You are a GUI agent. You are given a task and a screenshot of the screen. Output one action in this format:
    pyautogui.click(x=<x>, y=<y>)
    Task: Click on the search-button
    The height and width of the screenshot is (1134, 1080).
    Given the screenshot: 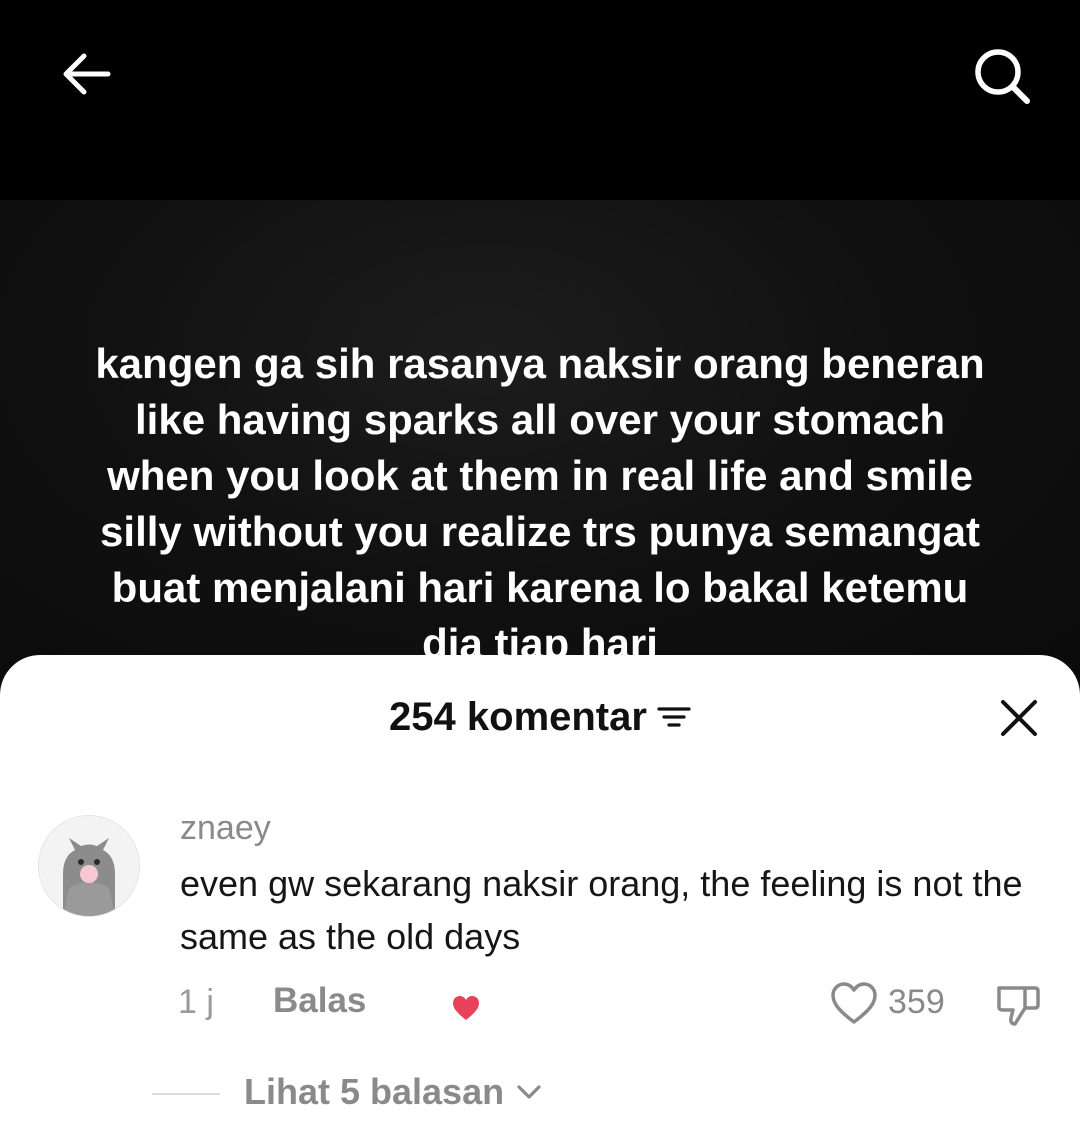 What is the action you would take?
    pyautogui.click(x=1002, y=76)
    